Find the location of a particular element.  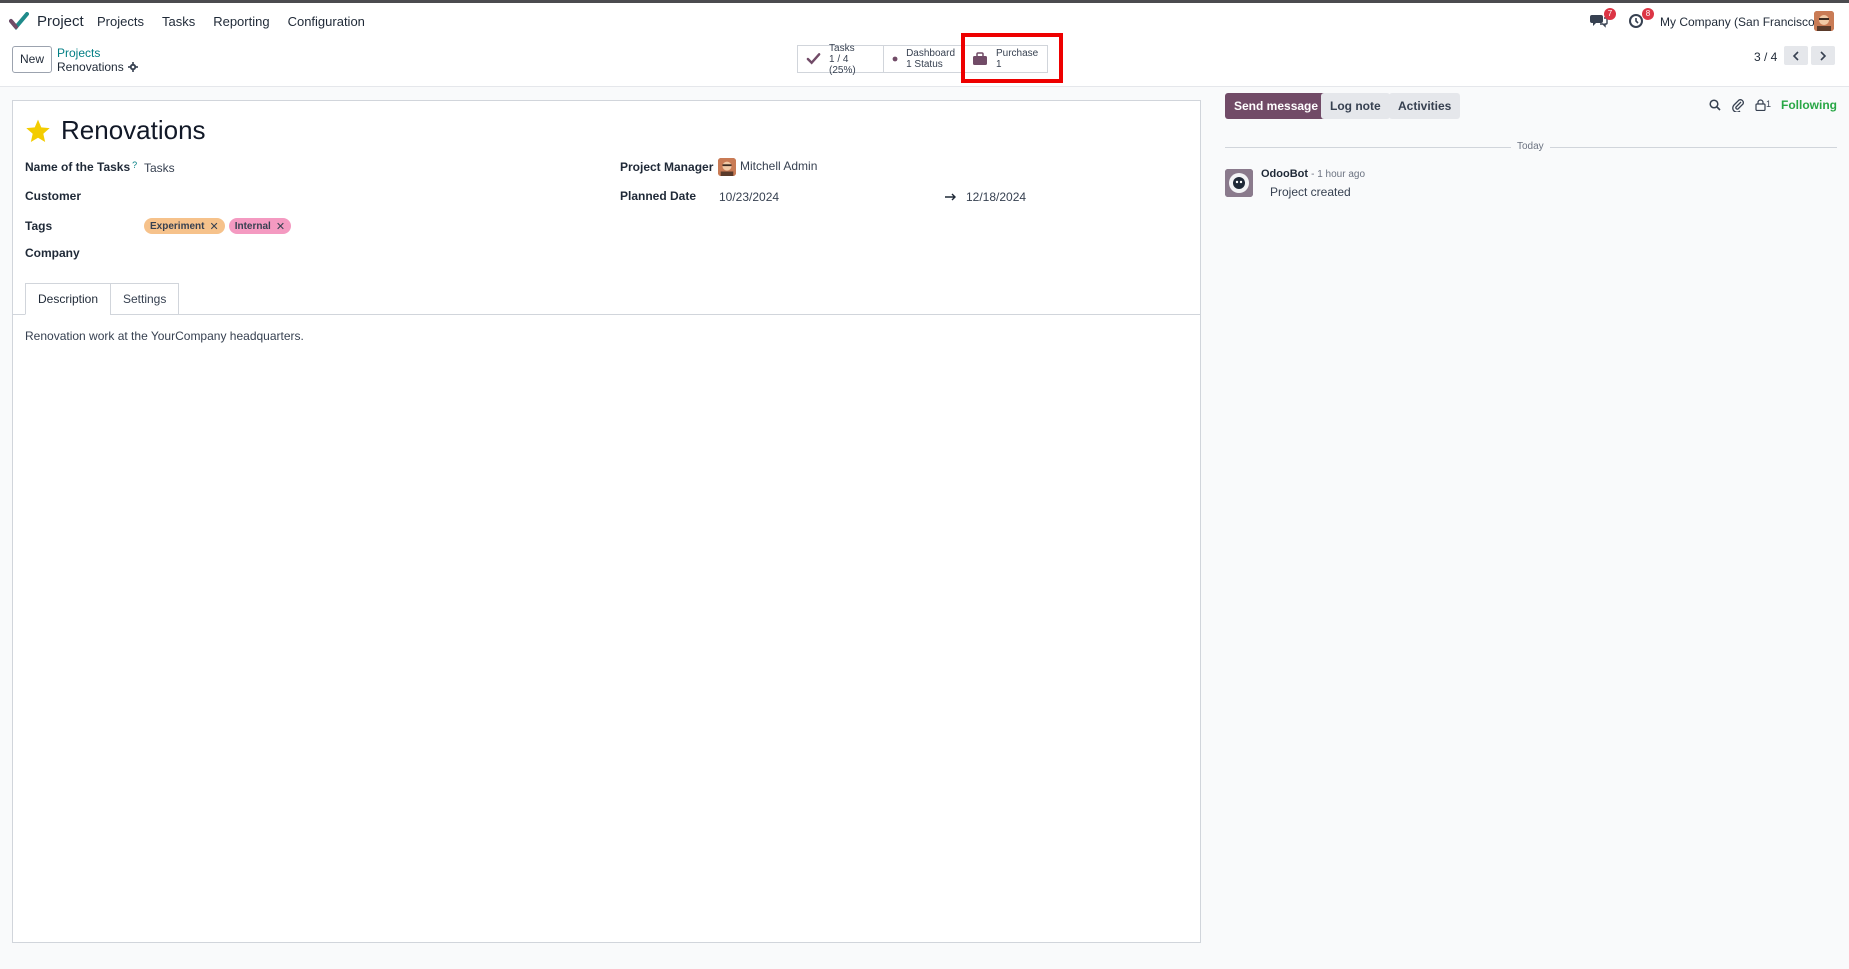

user-avatar is located at coordinates (1824, 21).